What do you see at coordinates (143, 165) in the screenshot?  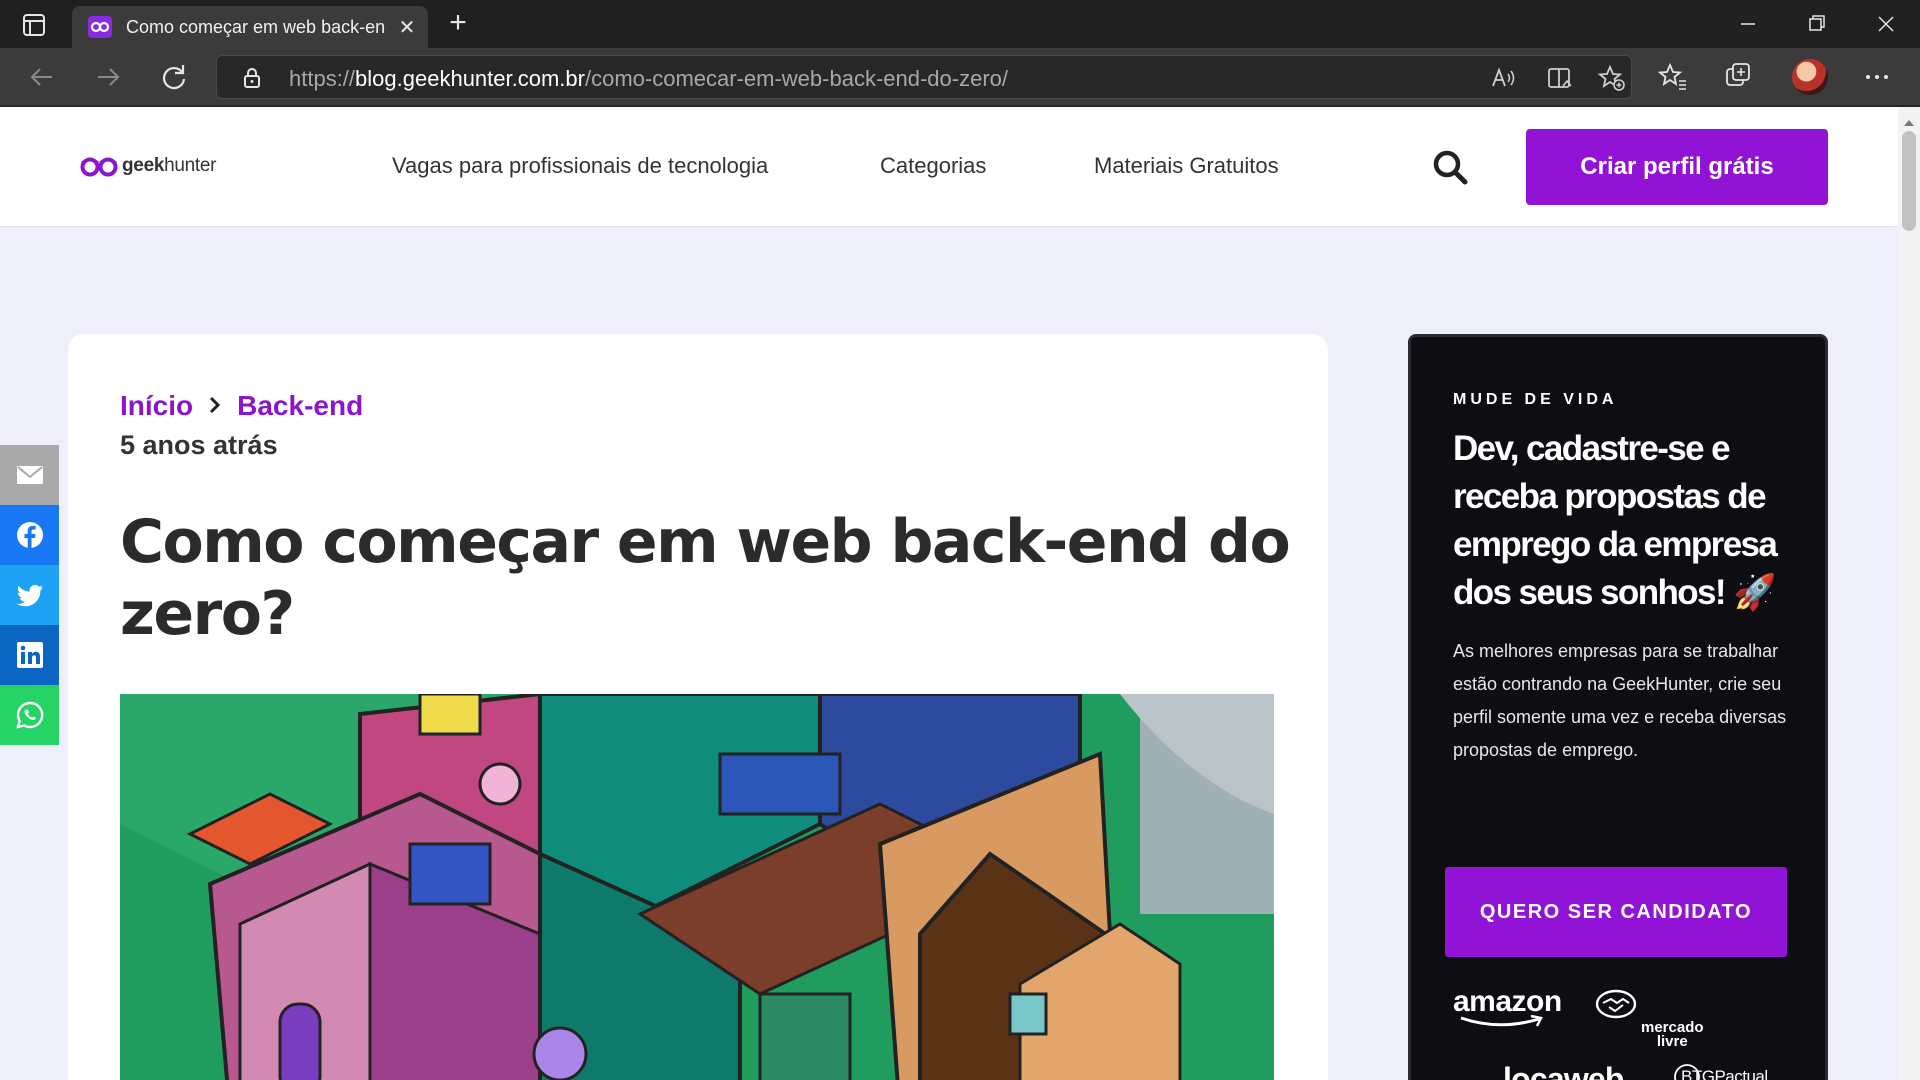 I see `logo-wordmark-bold: geek` at bounding box center [143, 165].